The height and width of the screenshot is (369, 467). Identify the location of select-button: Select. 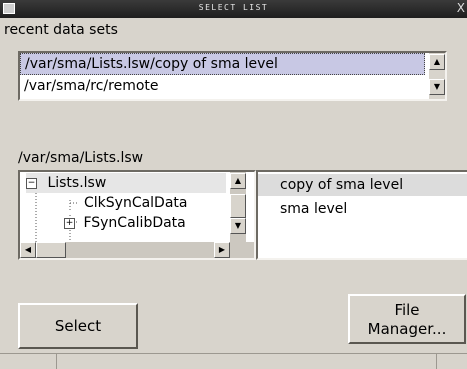
(78, 326).